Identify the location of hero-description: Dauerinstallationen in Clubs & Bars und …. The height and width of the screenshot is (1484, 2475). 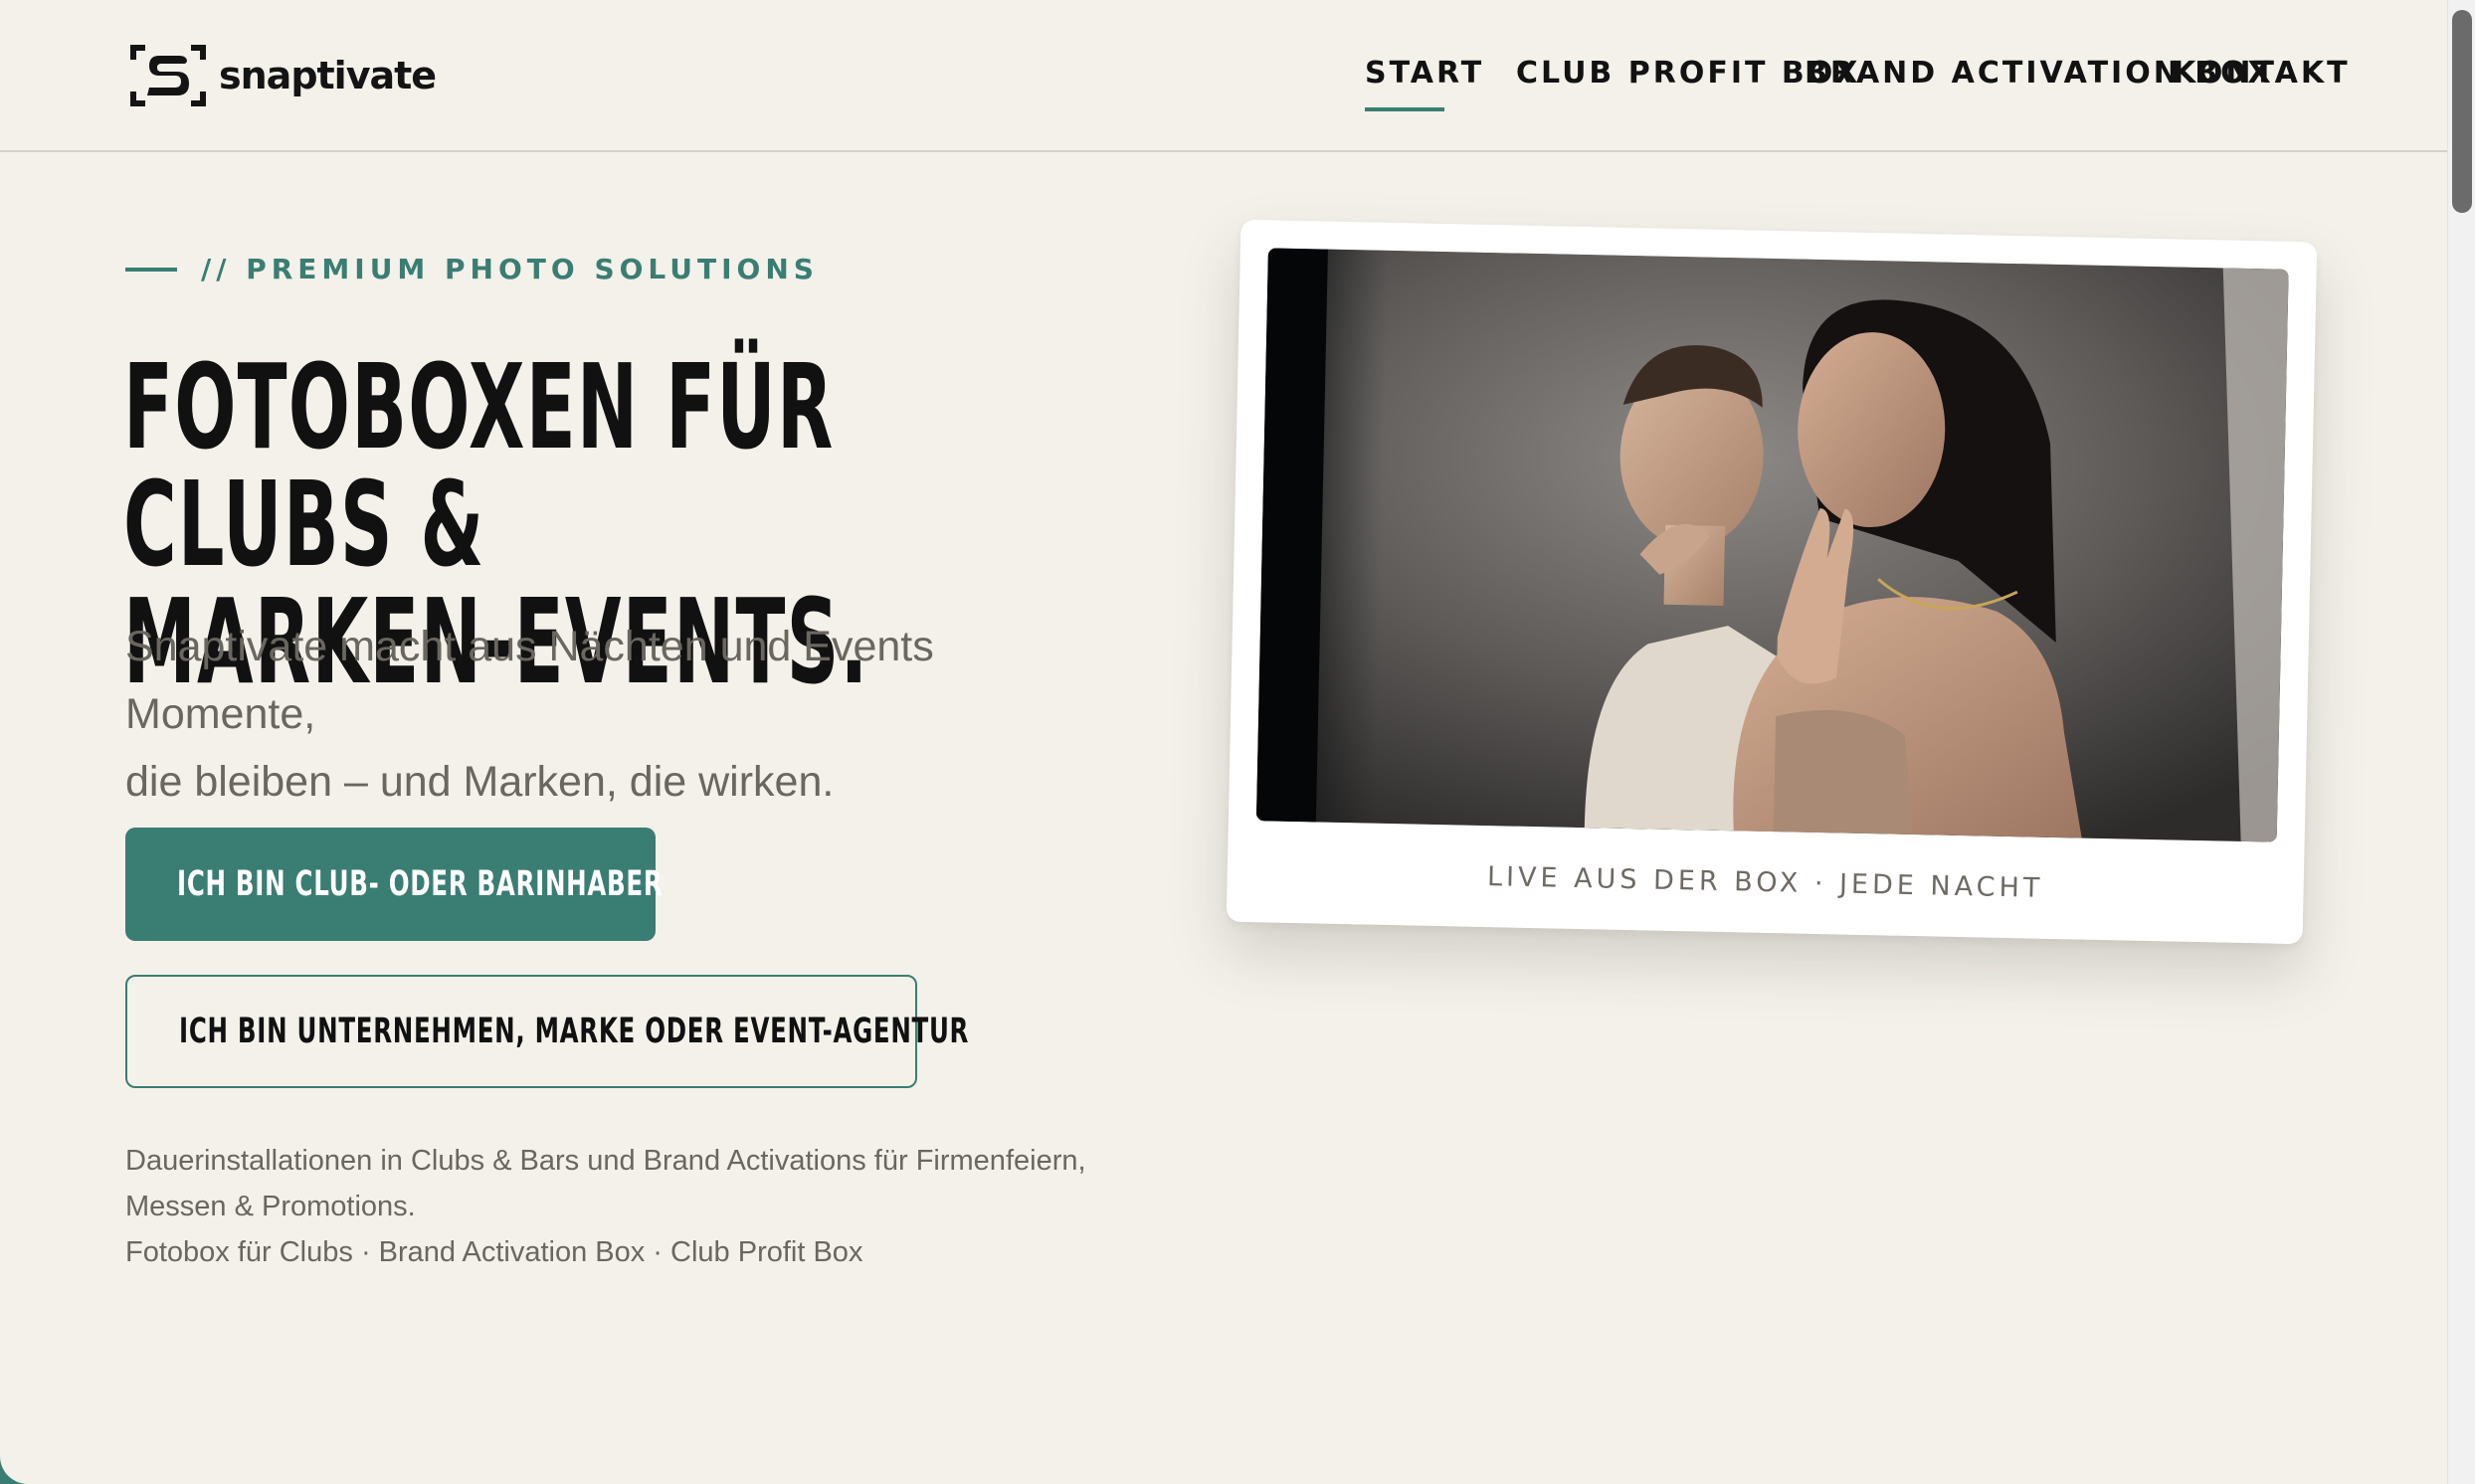
(622, 1207).